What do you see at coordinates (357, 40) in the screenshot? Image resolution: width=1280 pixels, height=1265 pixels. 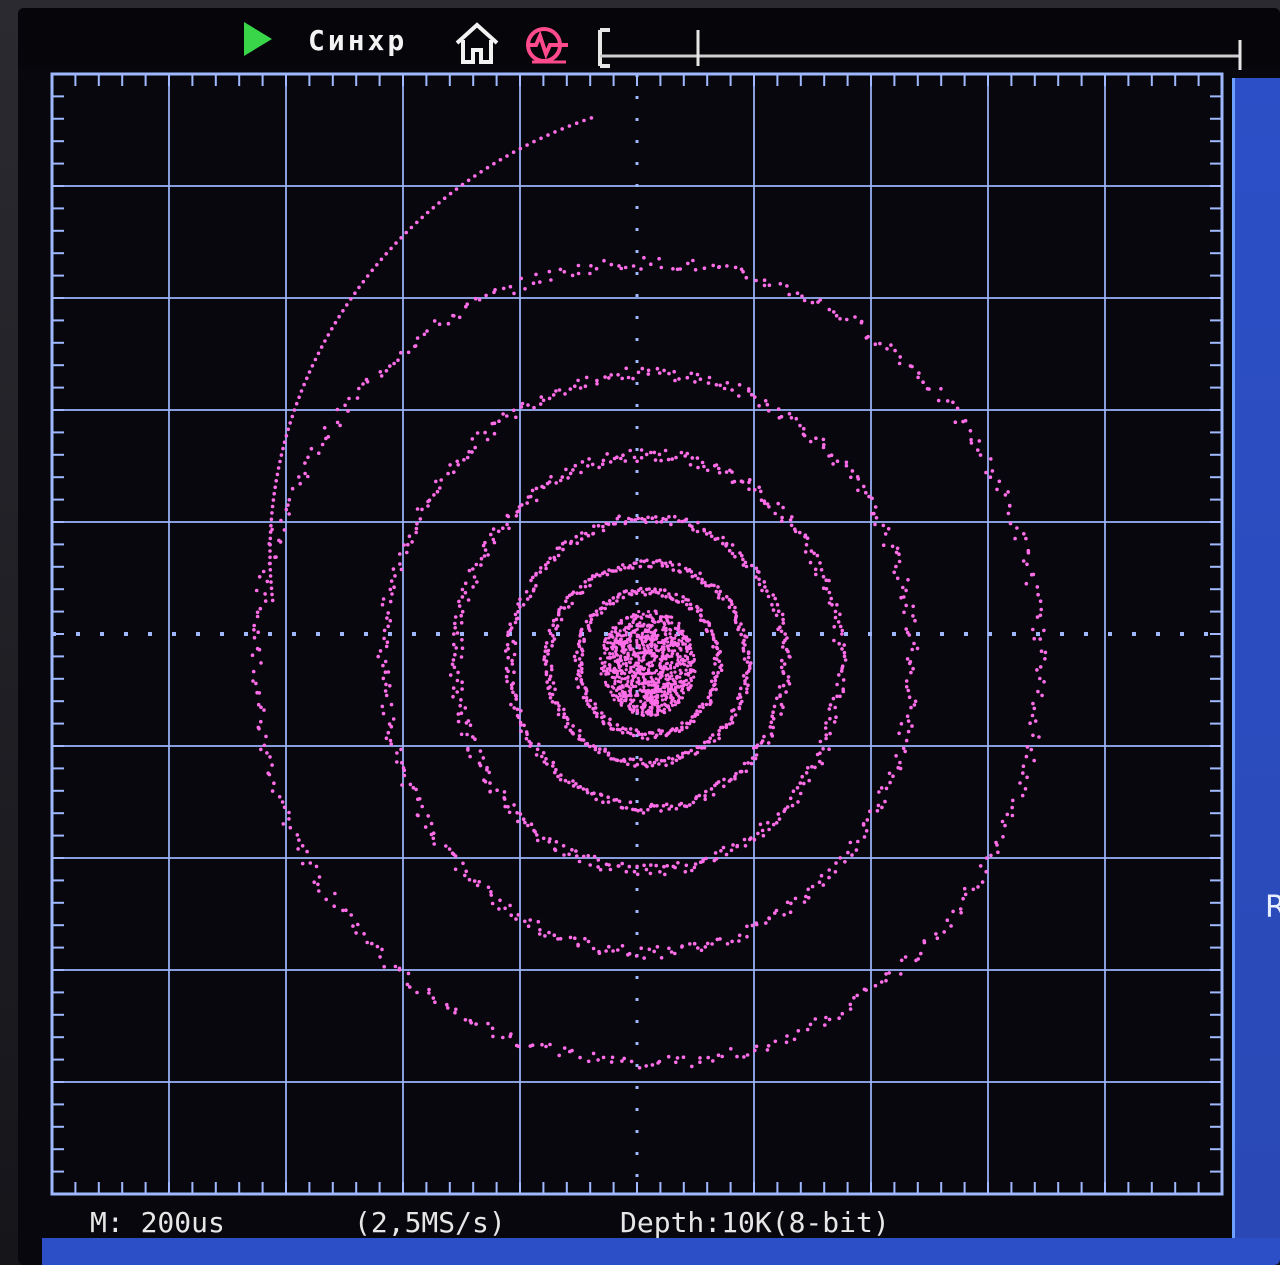 I see `sync-label: Синхр` at bounding box center [357, 40].